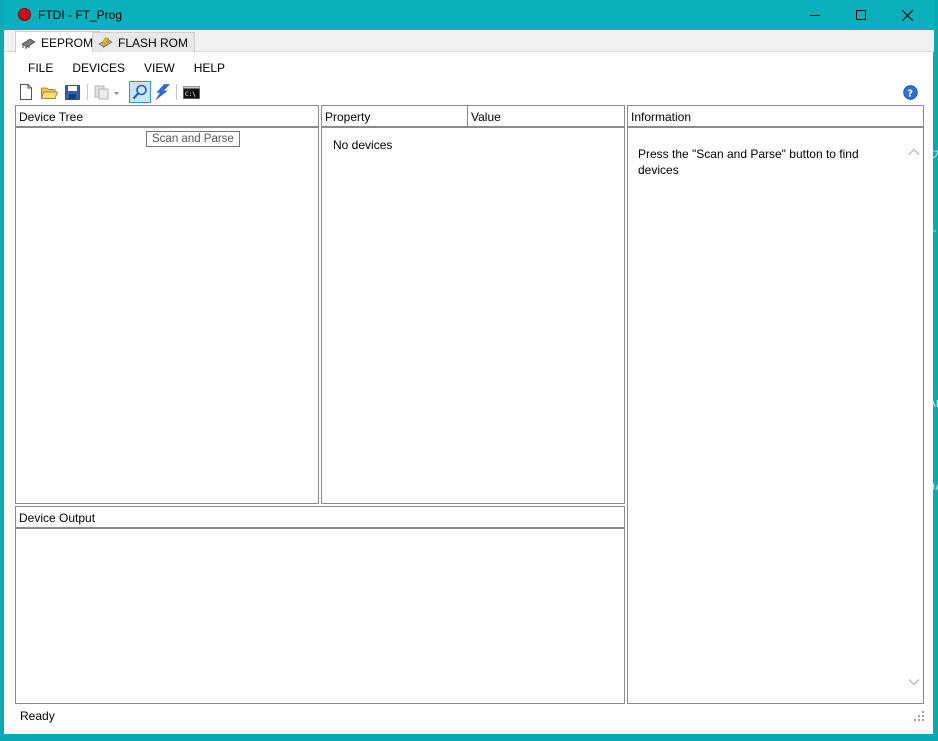  What do you see at coordinates (67, 42) in the screenshot?
I see `tab-eeprom-label: EEPROM` at bounding box center [67, 42].